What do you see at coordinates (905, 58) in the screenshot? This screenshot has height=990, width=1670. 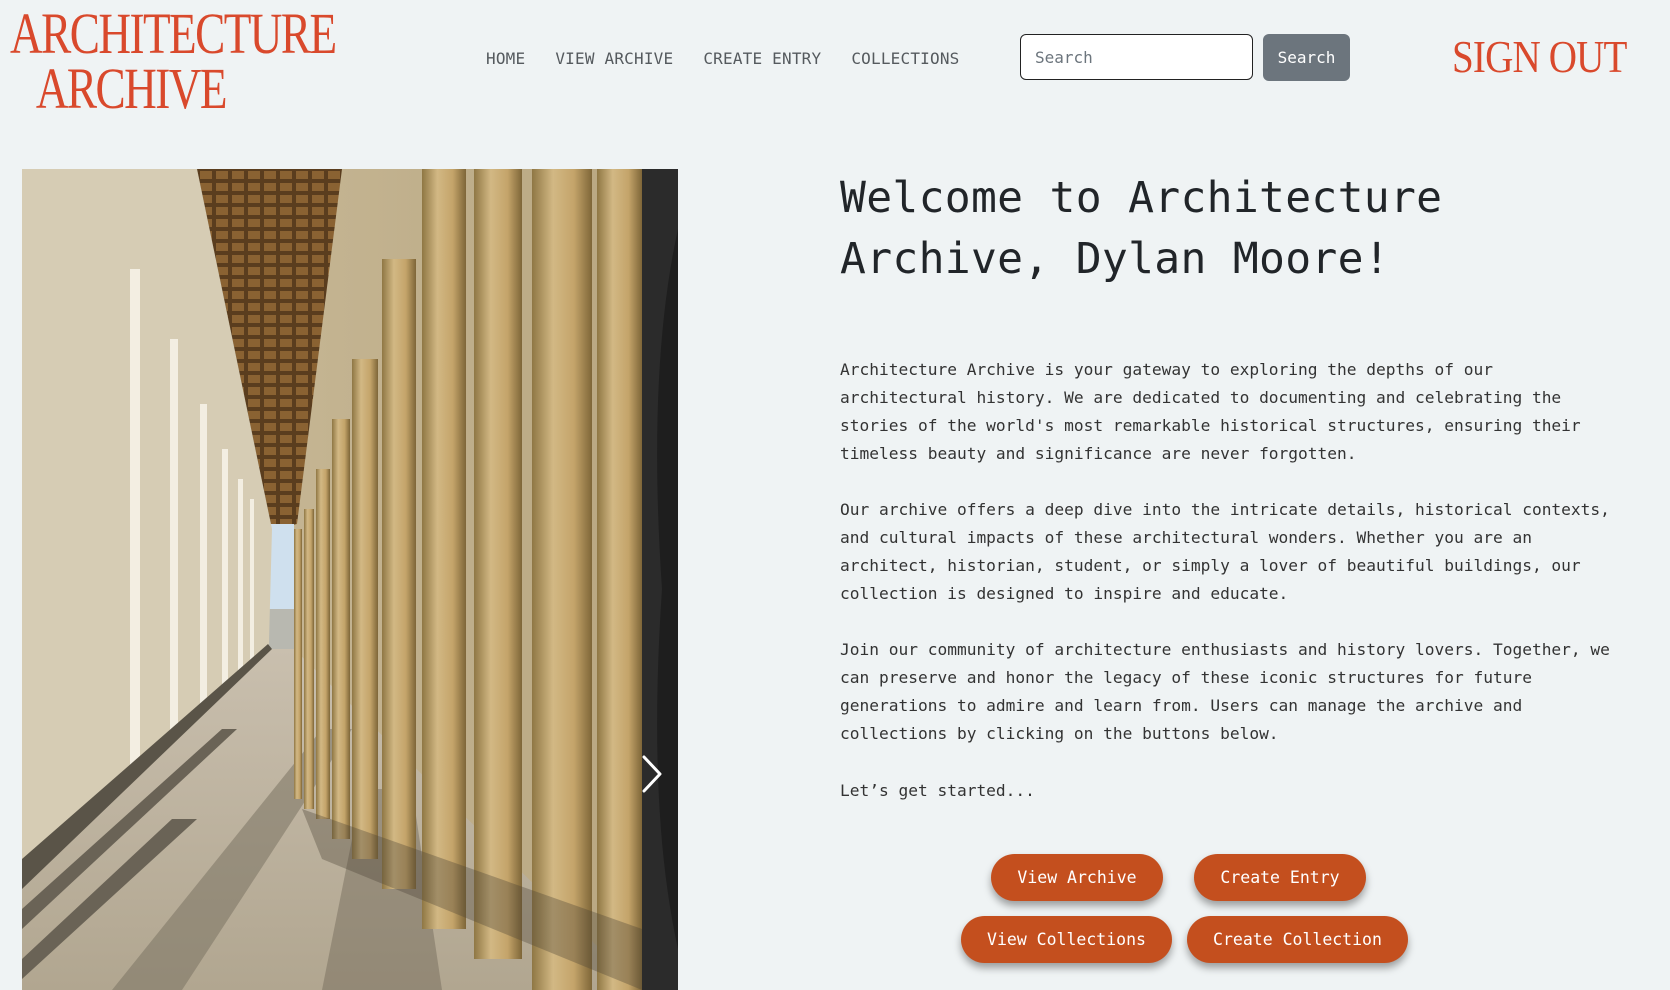 I see `nav-collections: COLLECTIONS` at bounding box center [905, 58].